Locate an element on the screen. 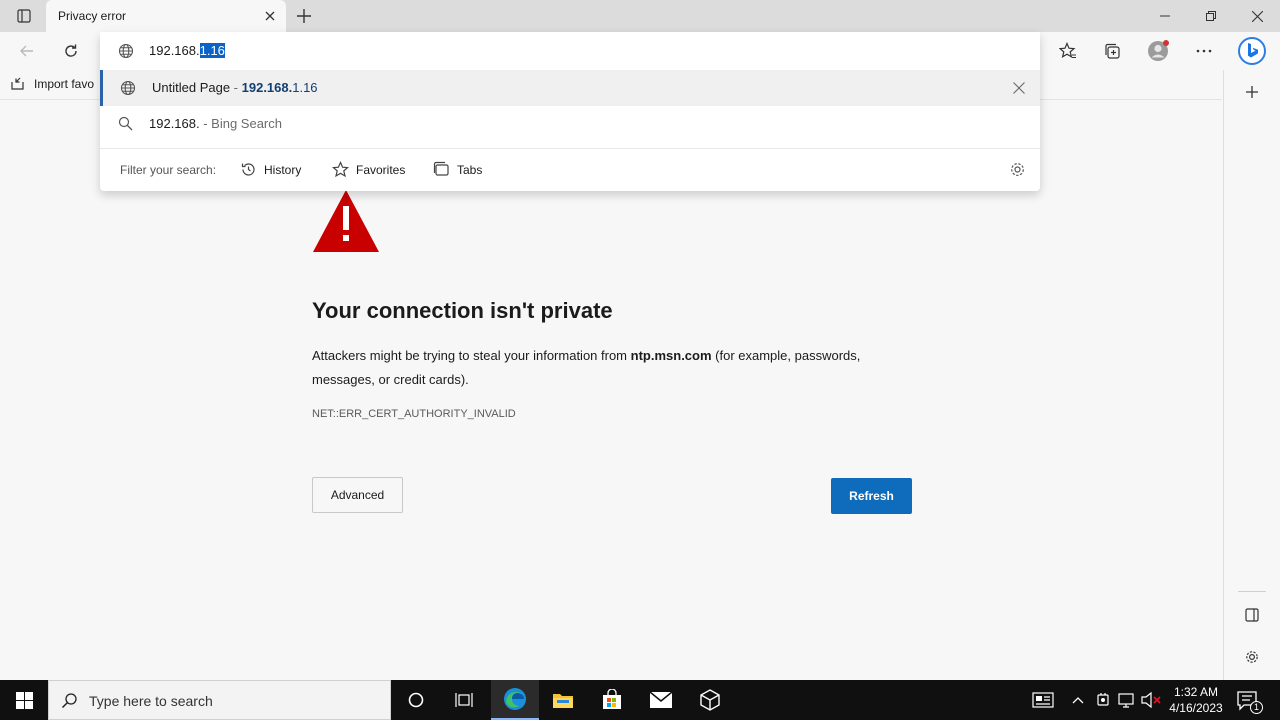 The height and width of the screenshot is (720, 1280). suggestion-bing-search: 192.168. - Bing Search is located at coordinates (570, 124).